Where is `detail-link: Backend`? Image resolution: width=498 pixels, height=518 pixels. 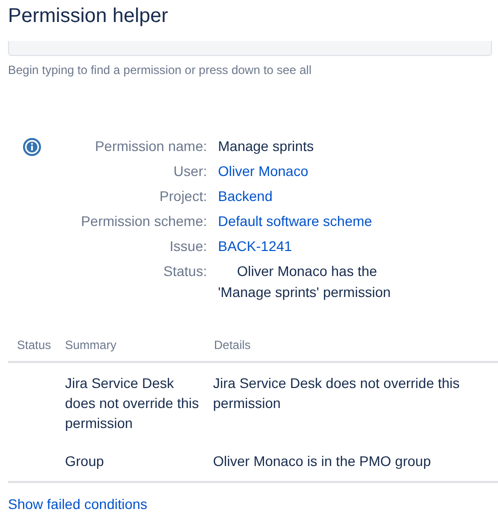
detail-link: Backend is located at coordinates (245, 196).